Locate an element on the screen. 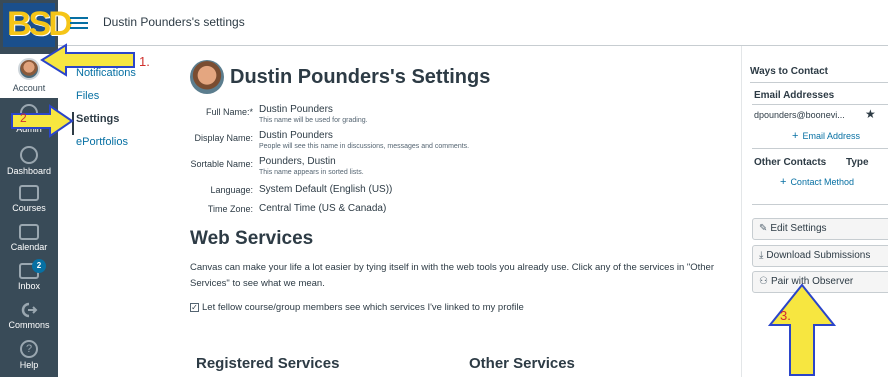  field-language: Language: System Default (English (US)) is located at coordinates (455, 188).